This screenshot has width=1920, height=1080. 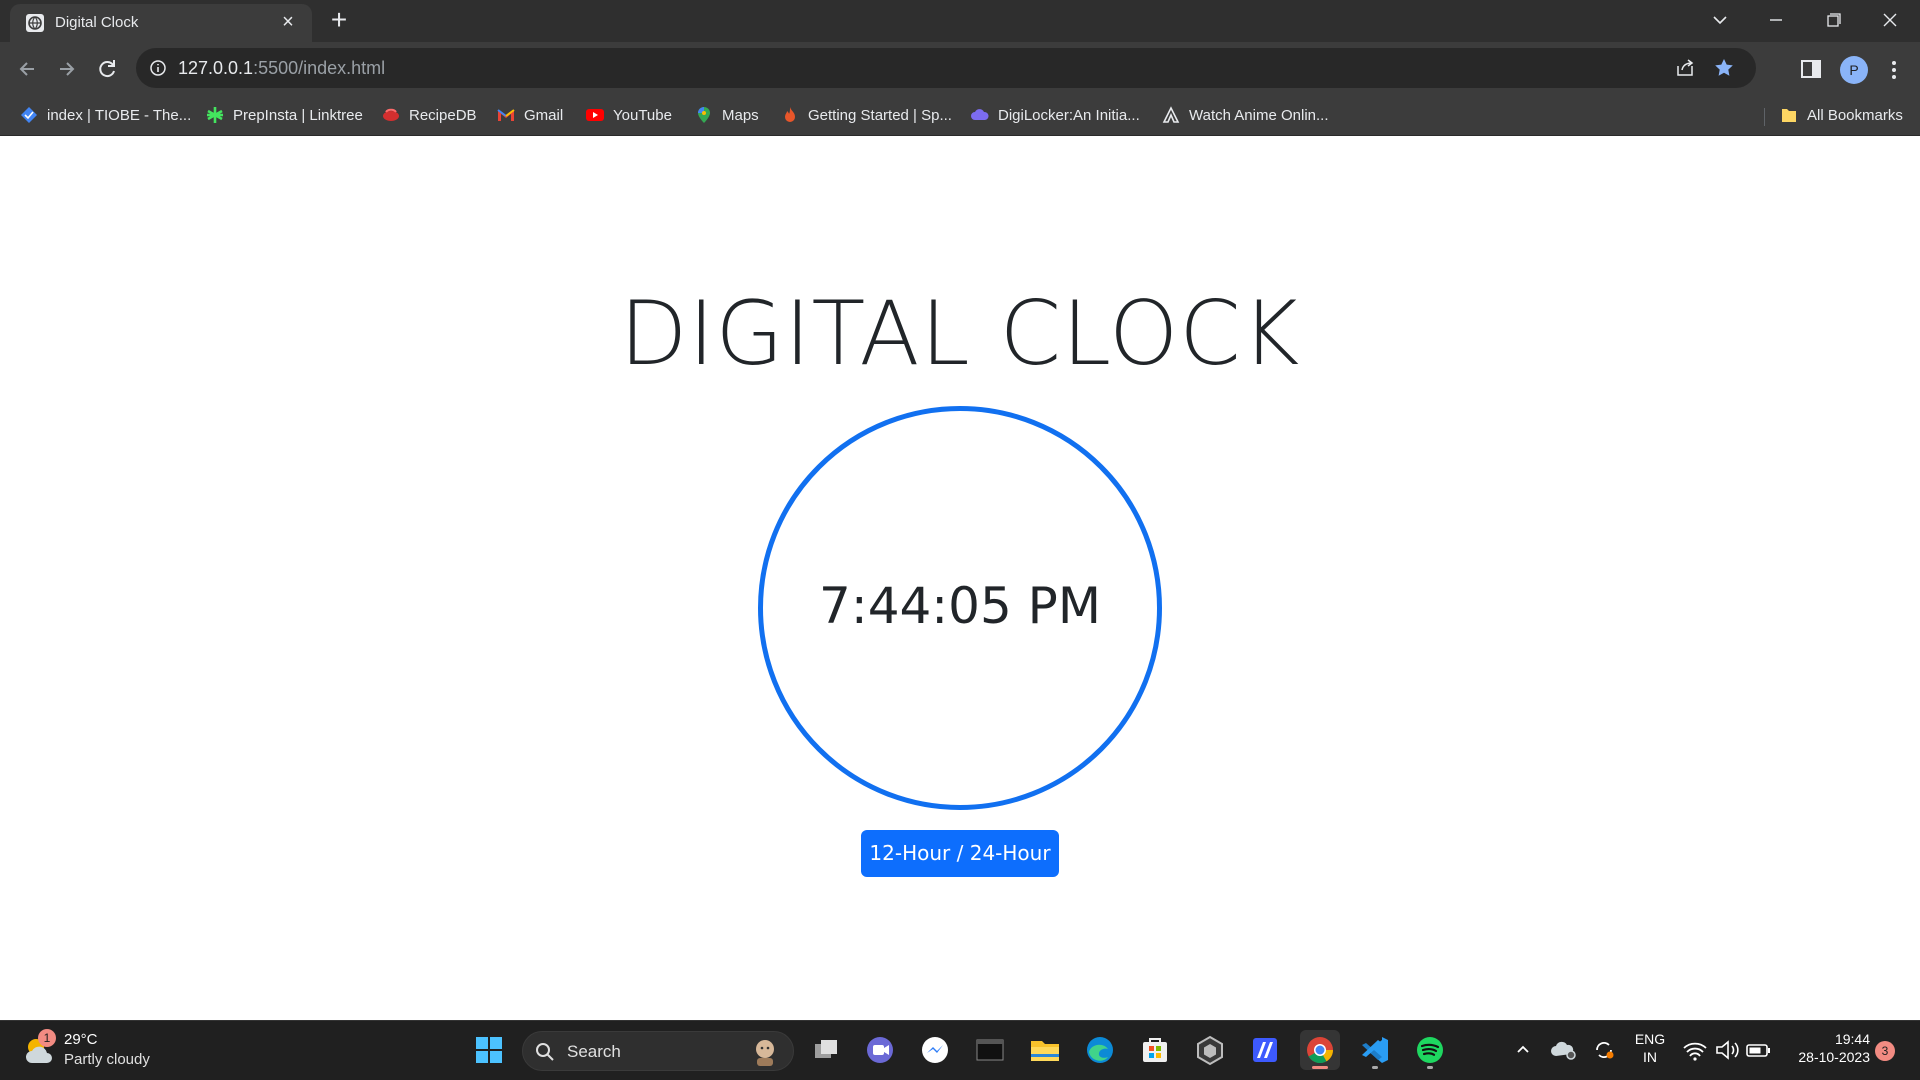 I want to click on maps-pin-icon, so click(x=704, y=115).